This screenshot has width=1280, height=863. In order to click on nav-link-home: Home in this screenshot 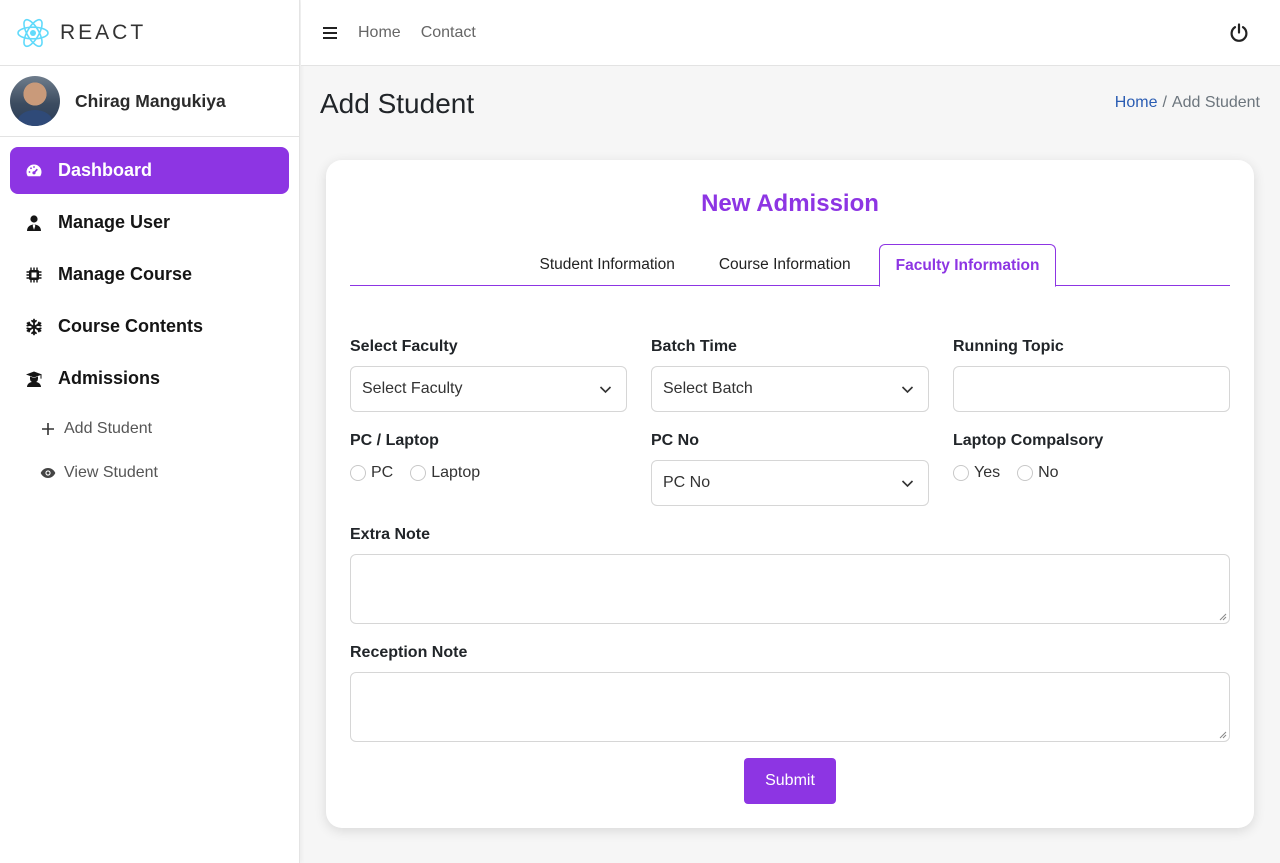, I will do `click(379, 33)`.